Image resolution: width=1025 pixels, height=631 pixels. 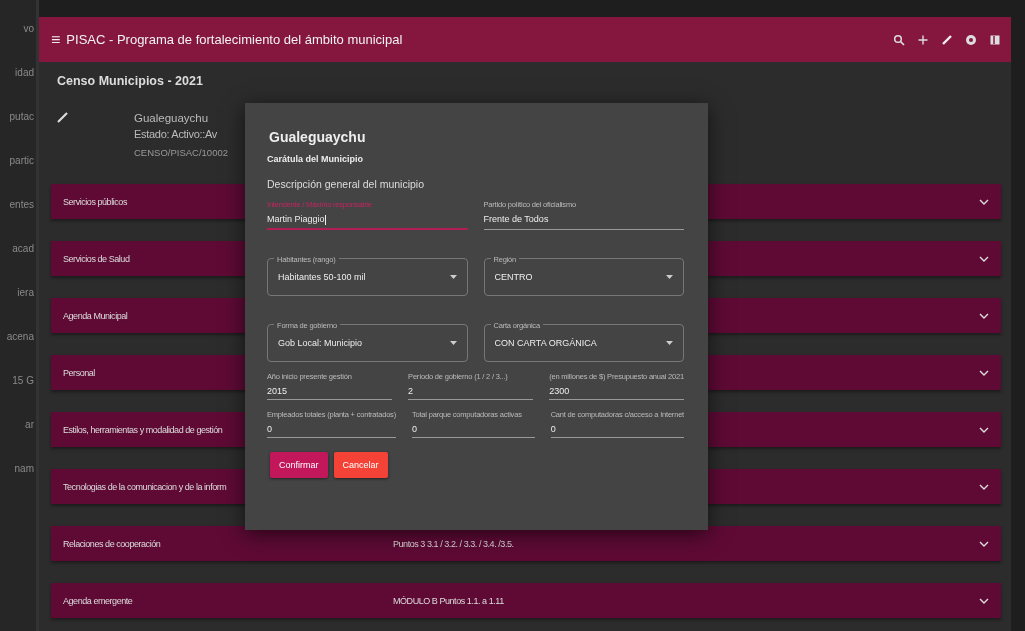 What do you see at coordinates (98, 600) in the screenshot?
I see `panel-title: Agenda emergente` at bounding box center [98, 600].